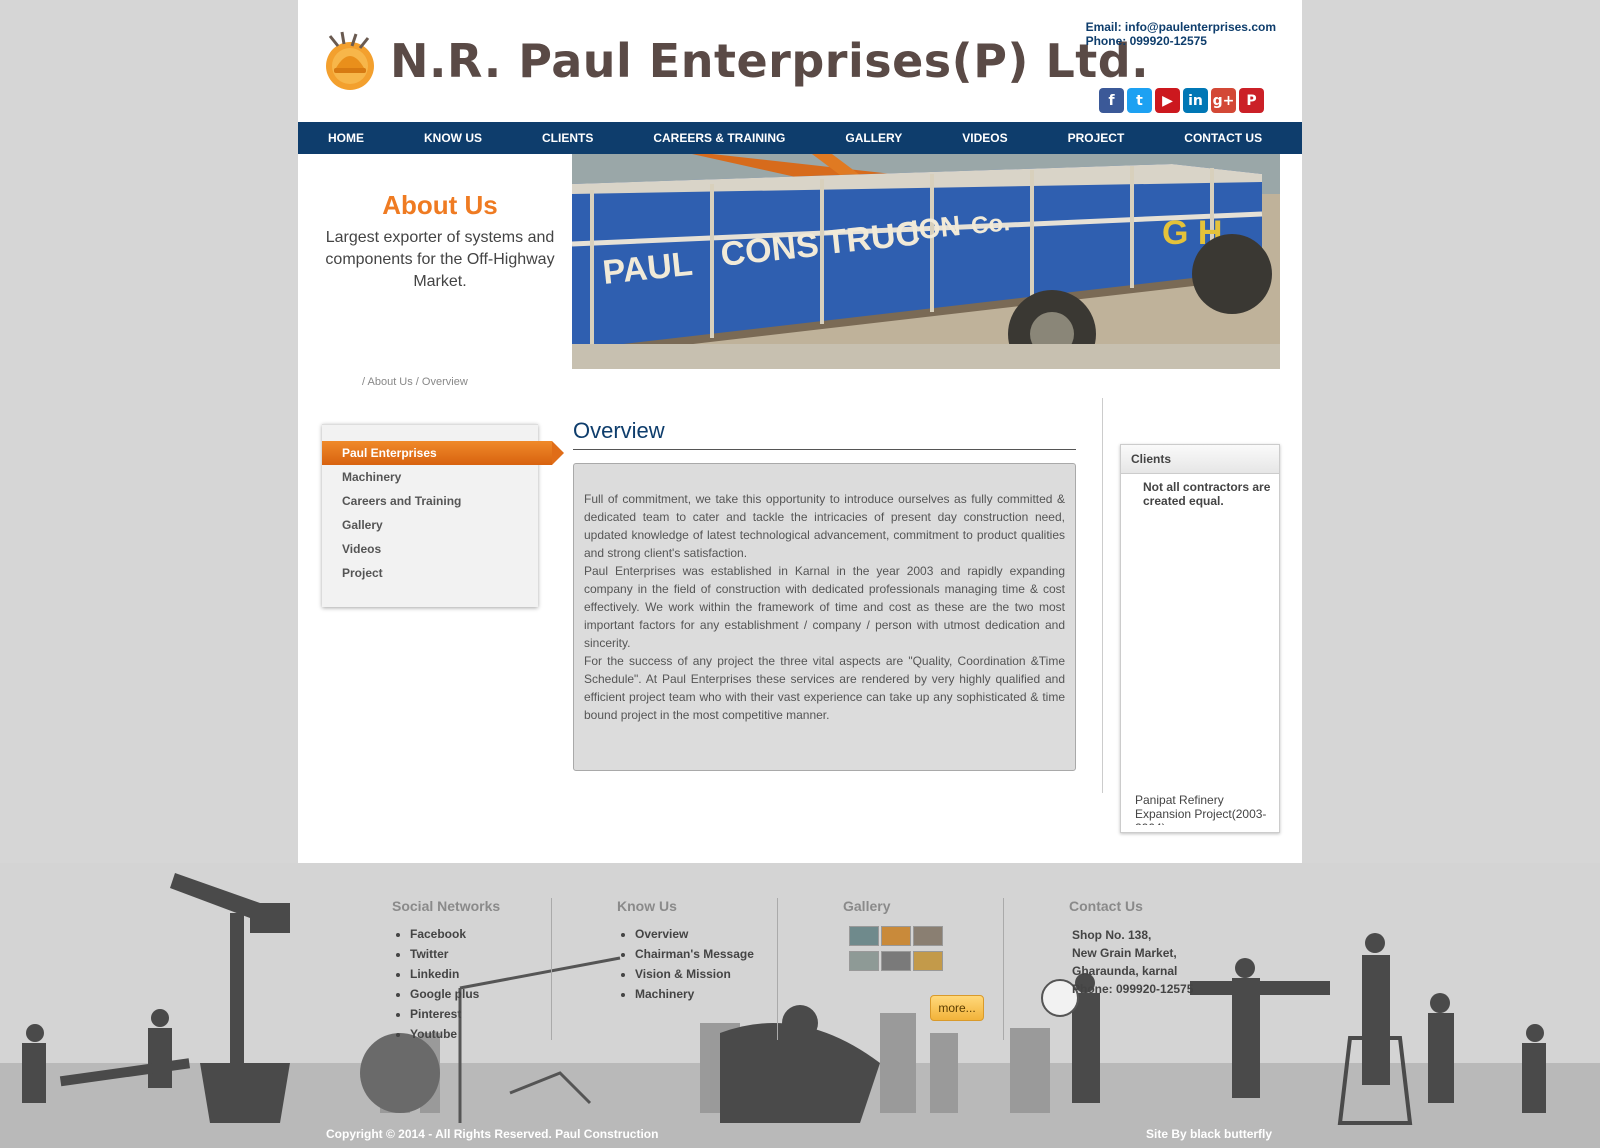  What do you see at coordinates (430, 573) in the screenshot?
I see `sidebar-item-project: Project` at bounding box center [430, 573].